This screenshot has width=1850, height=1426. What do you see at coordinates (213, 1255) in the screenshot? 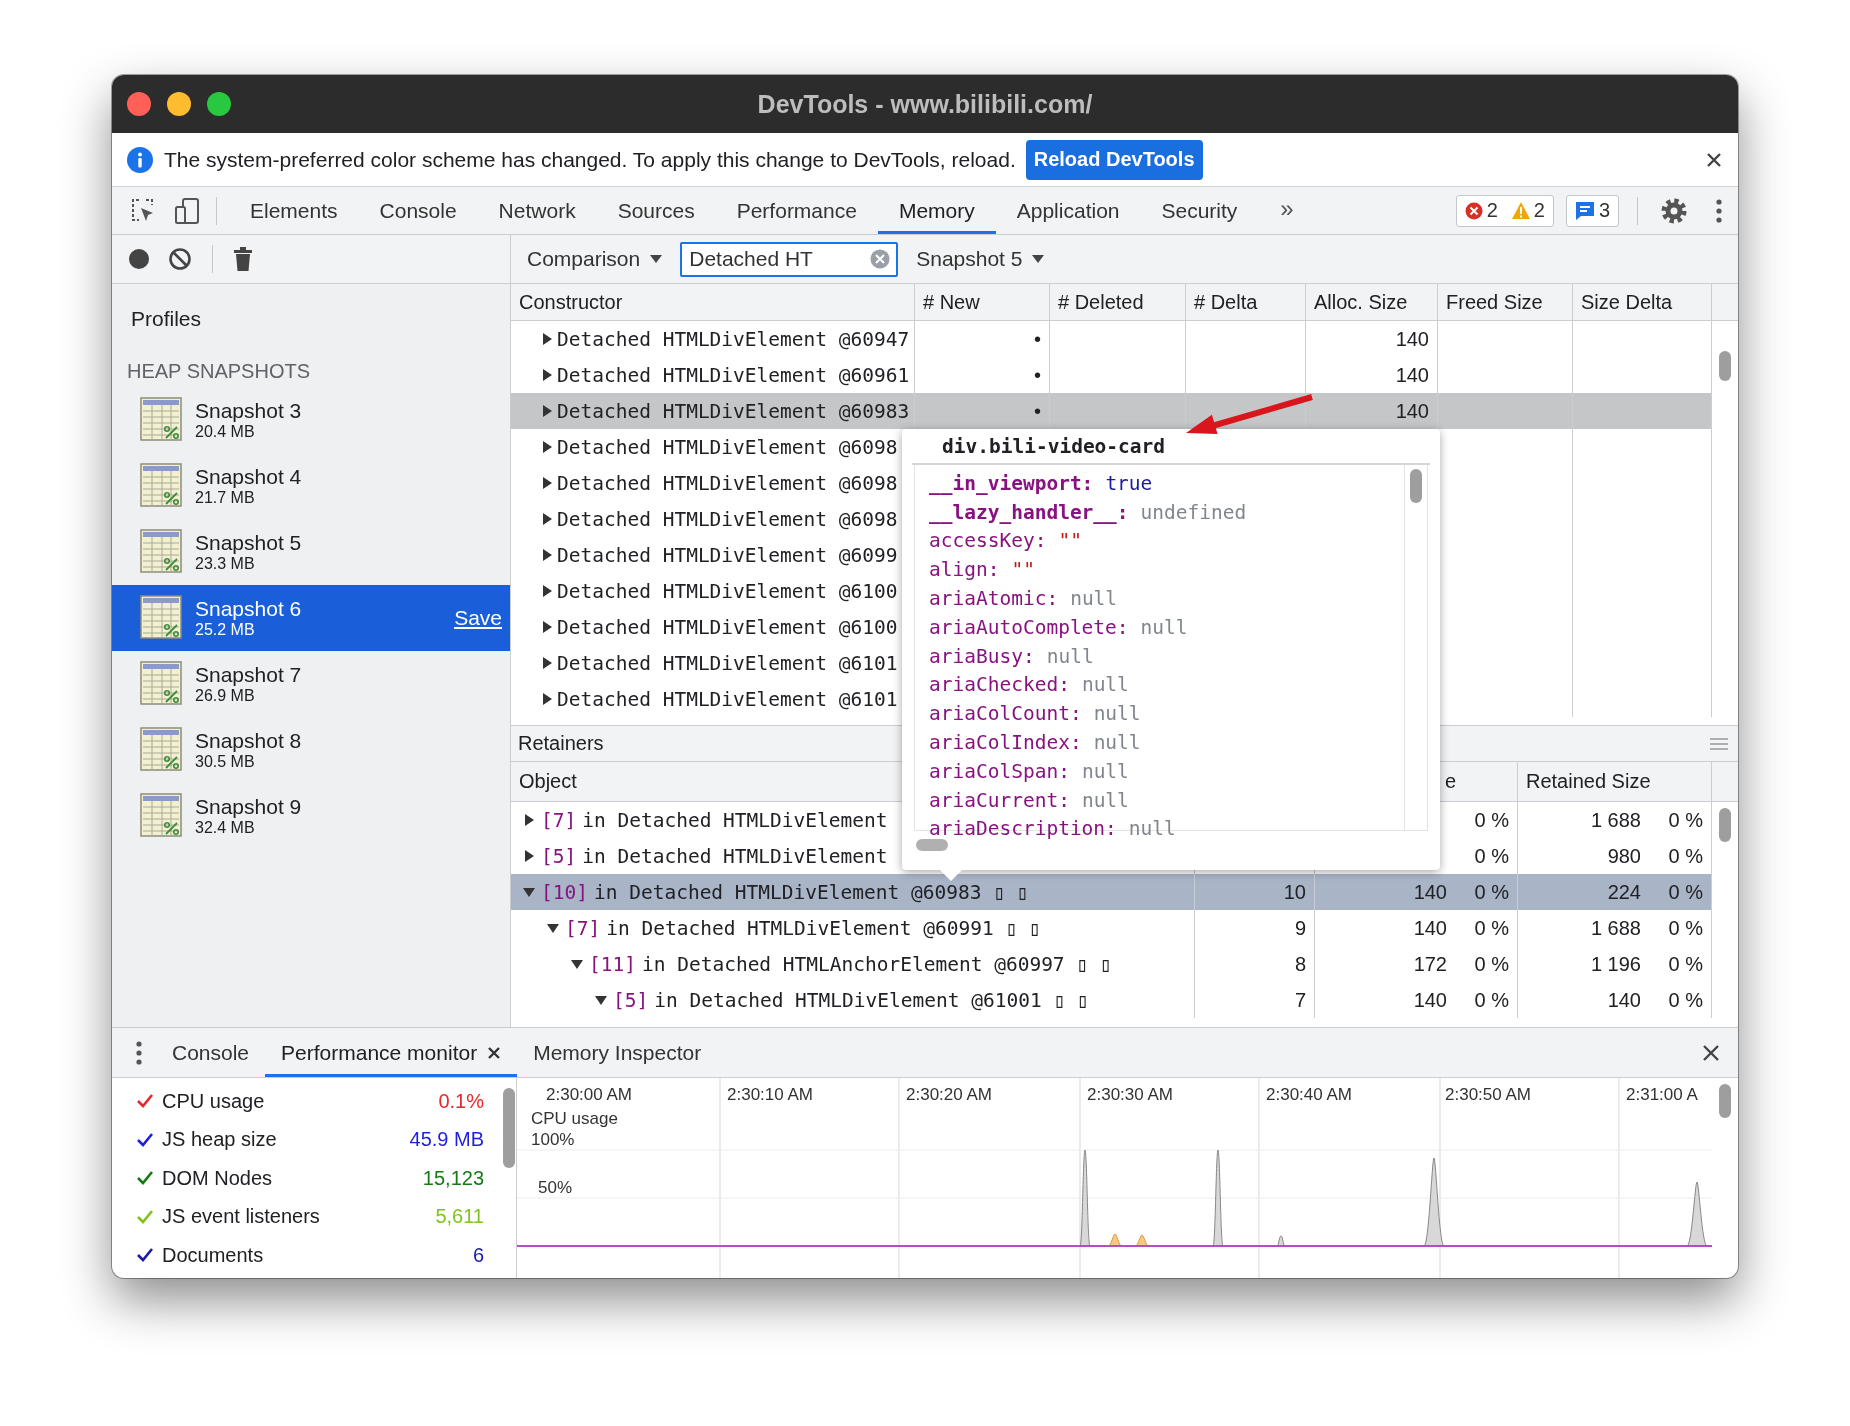
I see `metric-label: Documents` at bounding box center [213, 1255].